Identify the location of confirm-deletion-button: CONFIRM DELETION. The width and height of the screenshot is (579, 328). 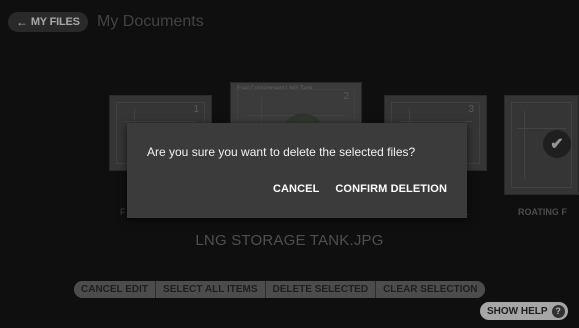
(391, 189).